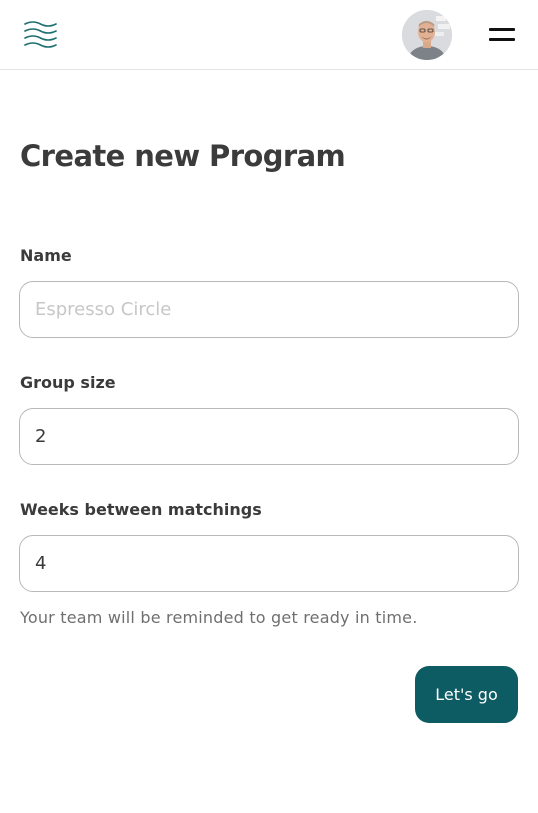  I want to click on name-input, so click(269, 309).